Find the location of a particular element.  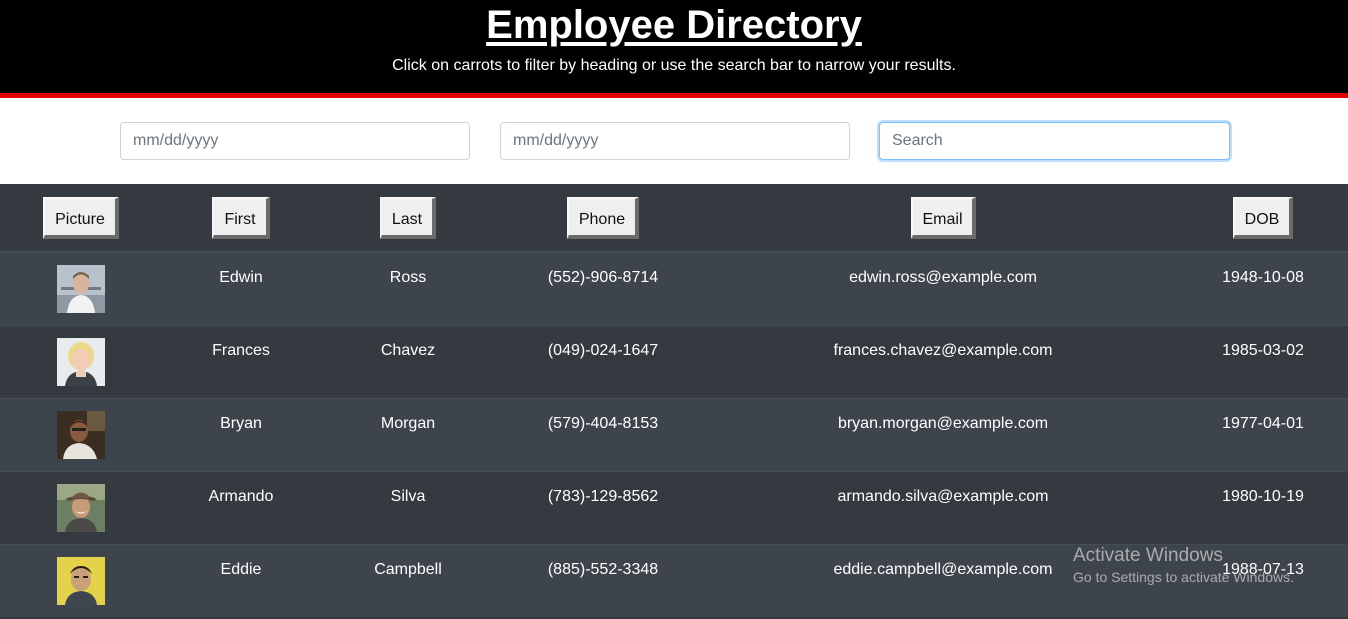

last-name-cell: Ross is located at coordinates (408, 277).